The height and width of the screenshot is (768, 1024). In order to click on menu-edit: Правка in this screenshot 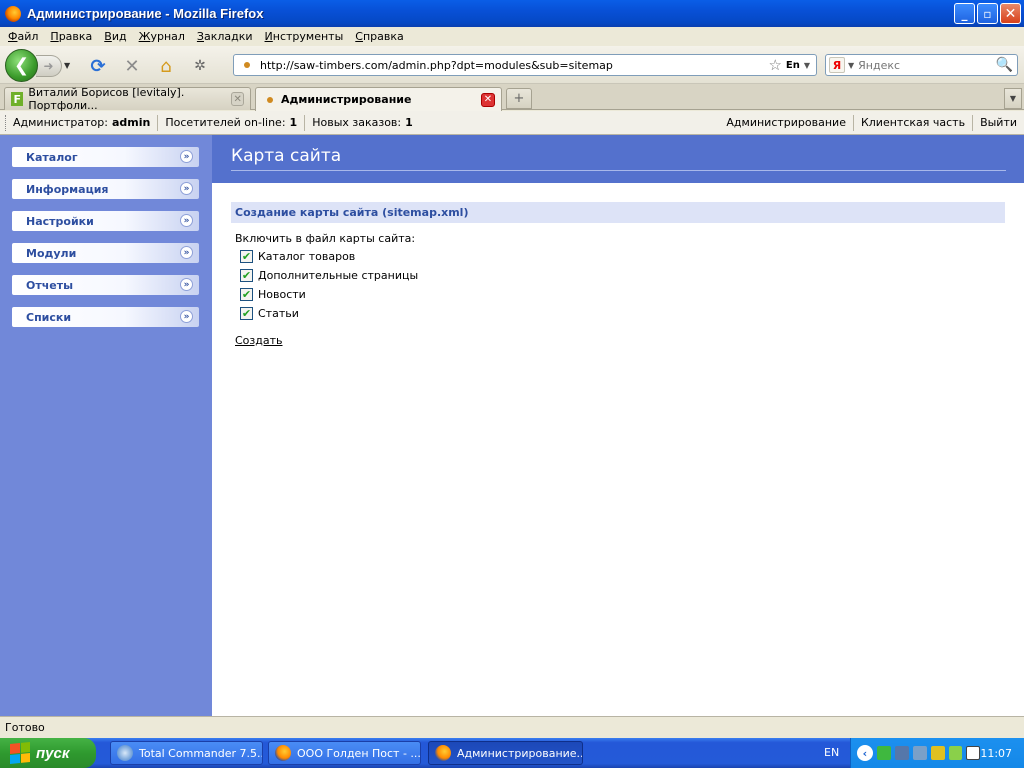, I will do `click(71, 36)`.